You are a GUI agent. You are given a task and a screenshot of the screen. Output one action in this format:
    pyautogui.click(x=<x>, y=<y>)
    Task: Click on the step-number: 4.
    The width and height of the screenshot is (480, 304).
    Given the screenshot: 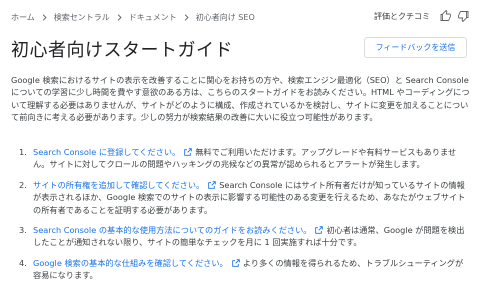 What is the action you would take?
    pyautogui.click(x=23, y=262)
    